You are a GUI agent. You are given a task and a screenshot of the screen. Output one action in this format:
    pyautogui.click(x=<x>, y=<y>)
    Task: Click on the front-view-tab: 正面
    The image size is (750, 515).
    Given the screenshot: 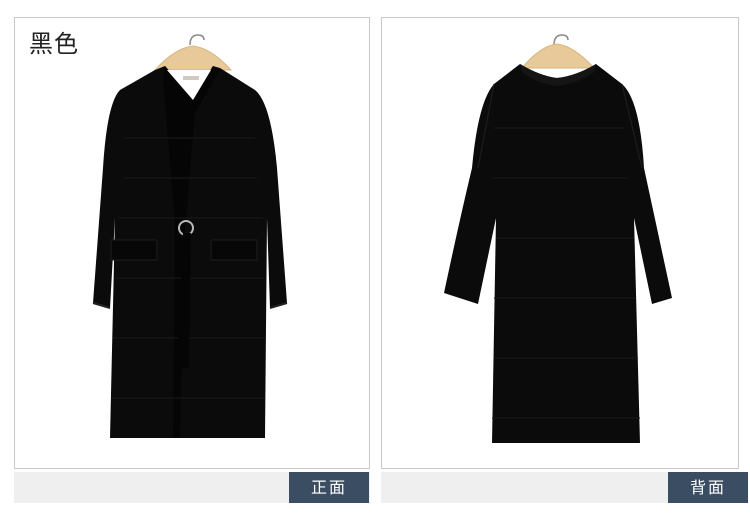 What is the action you would take?
    pyautogui.click(x=329, y=487)
    